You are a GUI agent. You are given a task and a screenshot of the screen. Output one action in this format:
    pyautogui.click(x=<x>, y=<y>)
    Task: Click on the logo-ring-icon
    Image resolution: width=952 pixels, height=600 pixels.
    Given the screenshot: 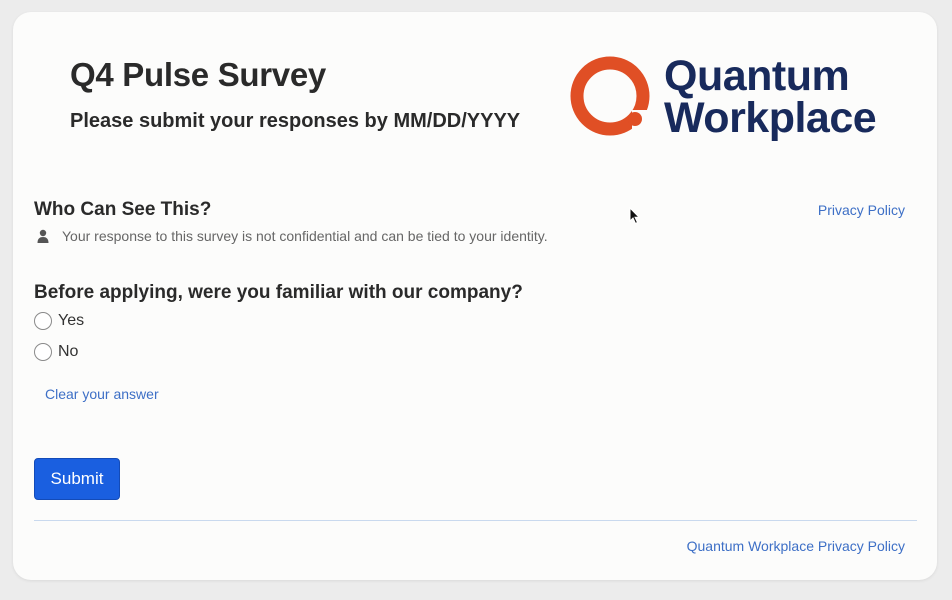 What is the action you would take?
    pyautogui.click(x=611, y=96)
    